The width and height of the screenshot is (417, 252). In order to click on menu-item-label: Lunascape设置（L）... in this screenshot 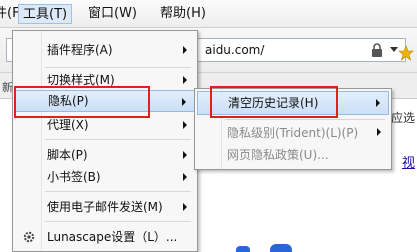, I will do `click(112, 237)`.